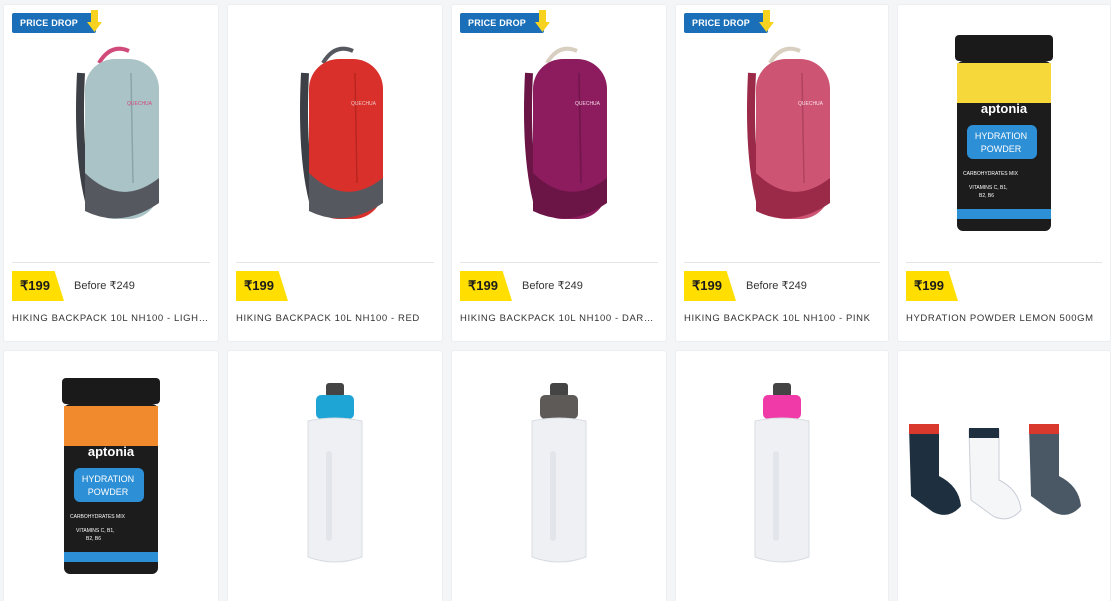 Image resolution: width=1111 pixels, height=601 pixels. What do you see at coordinates (1004, 318) in the screenshot?
I see `product-title: HYDRATION POWDER LEMON 500GM` at bounding box center [1004, 318].